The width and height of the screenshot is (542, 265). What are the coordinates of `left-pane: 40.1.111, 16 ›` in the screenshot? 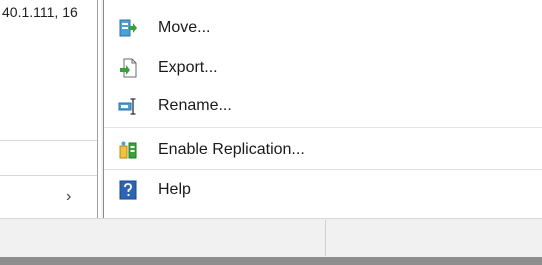 It's located at (48, 109).